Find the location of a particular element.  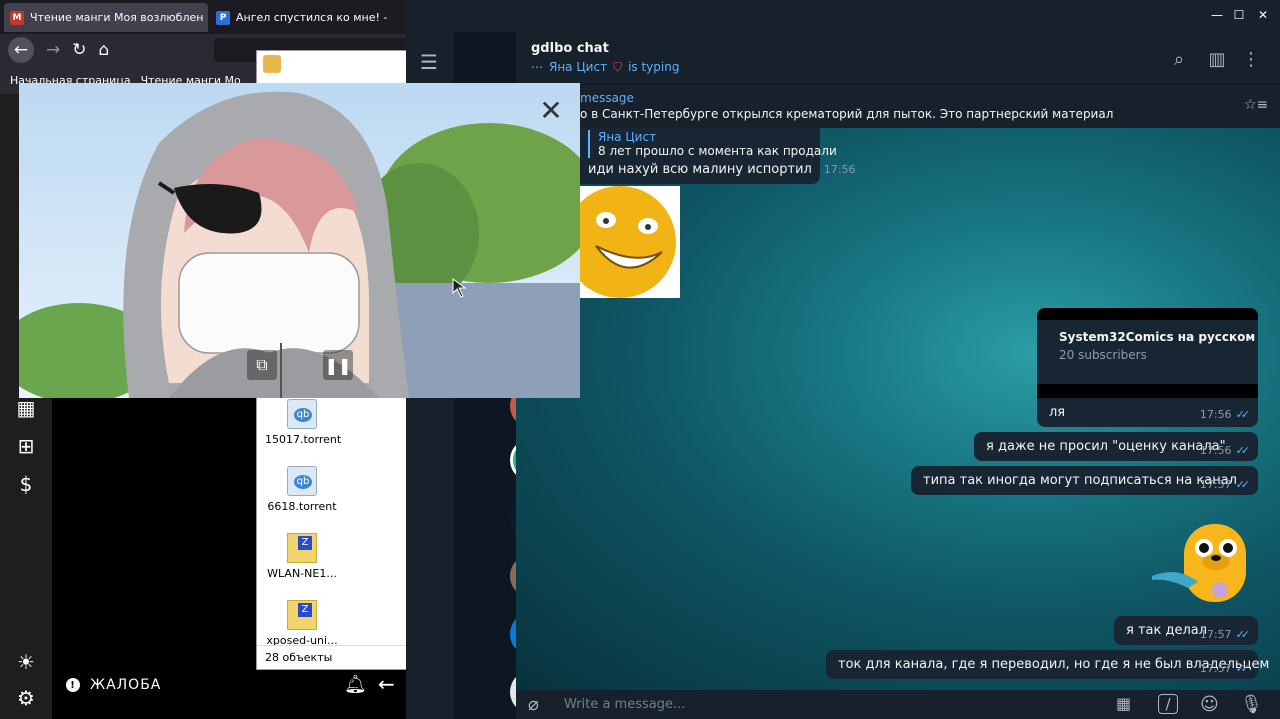

message-bubble: я даже не просил "оценку канала" 17:56 ✓✓ is located at coordinates (1116, 446).